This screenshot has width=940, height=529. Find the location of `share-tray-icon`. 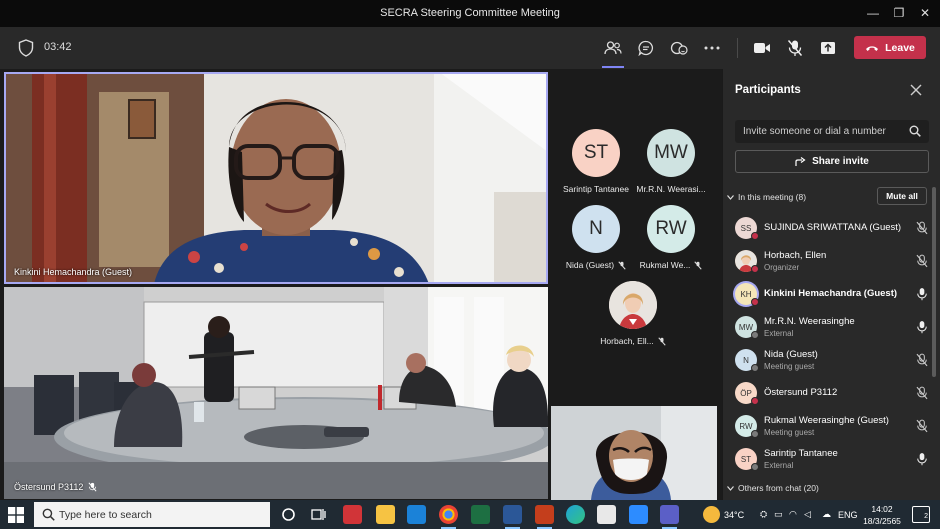

share-tray-icon is located at coordinates (828, 48).